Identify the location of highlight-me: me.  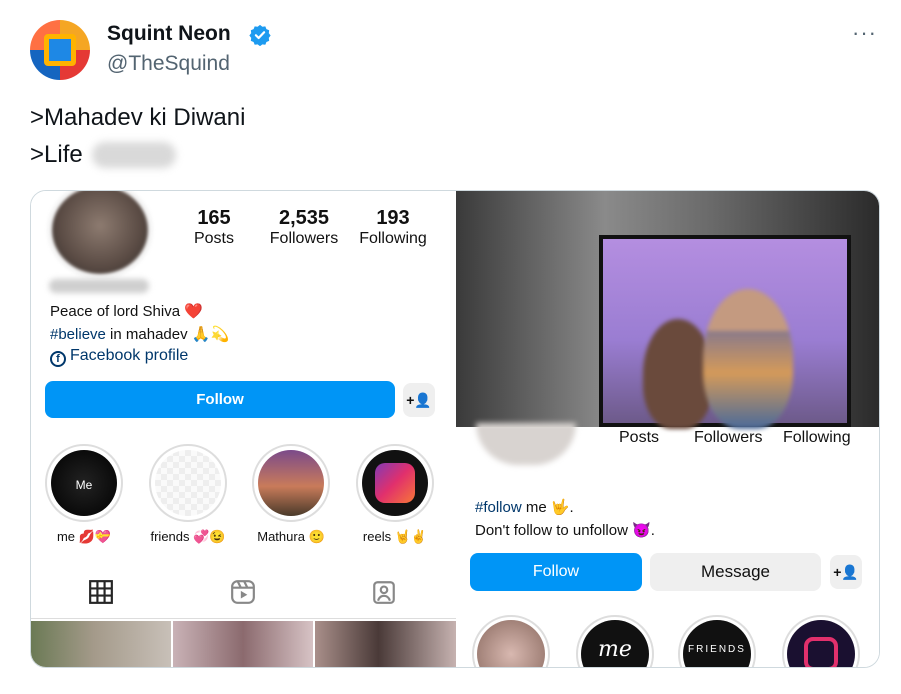
(615, 641).